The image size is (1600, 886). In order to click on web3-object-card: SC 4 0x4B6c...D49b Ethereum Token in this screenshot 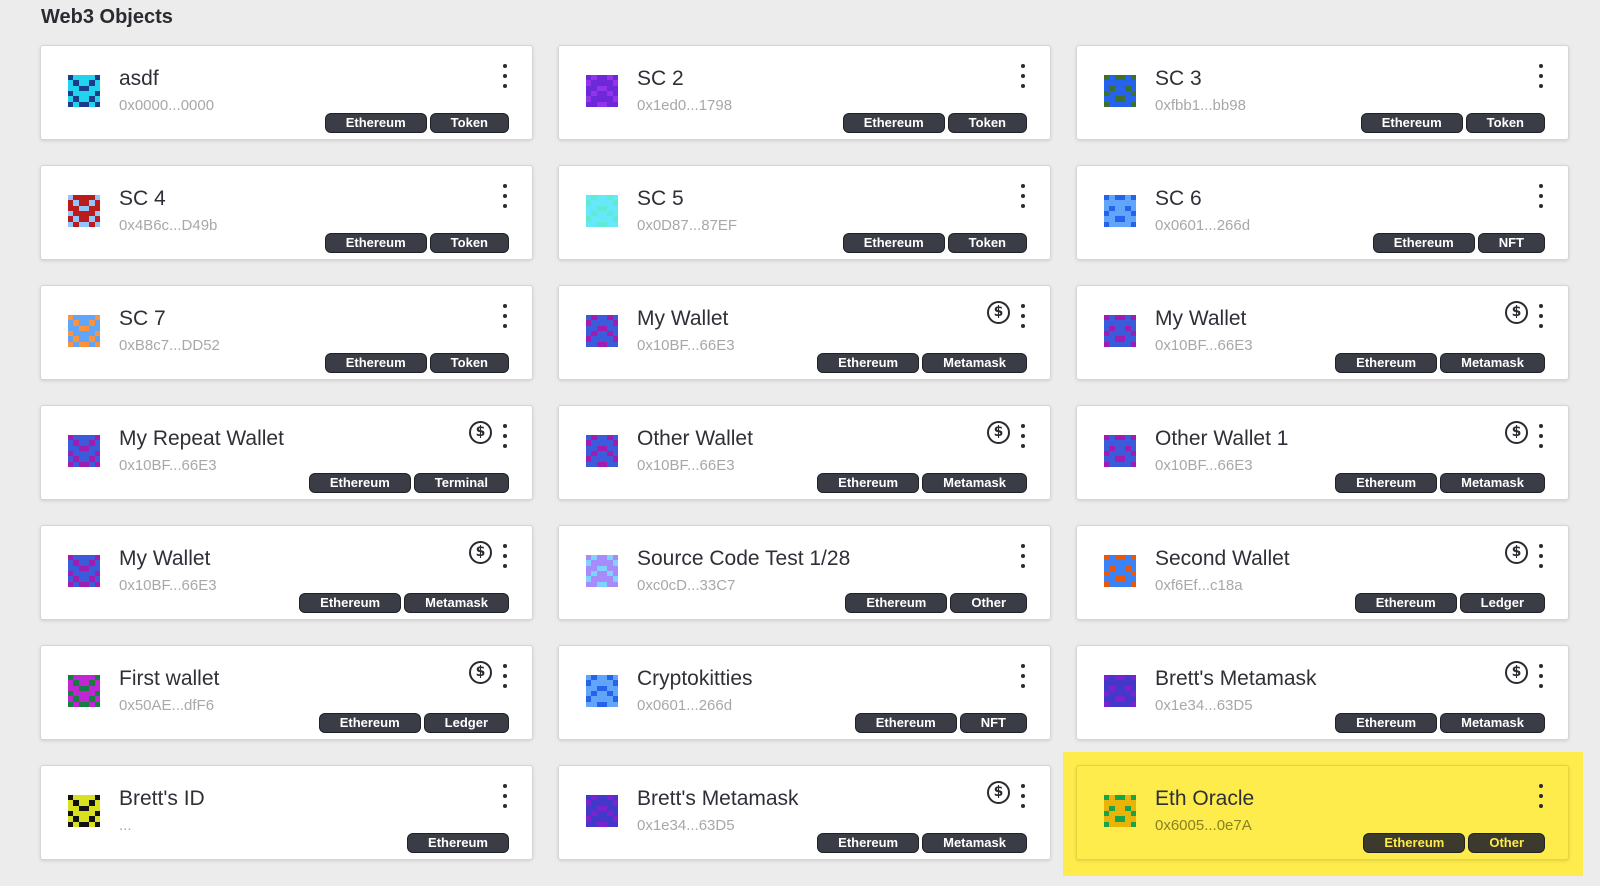, I will do `click(286, 212)`.